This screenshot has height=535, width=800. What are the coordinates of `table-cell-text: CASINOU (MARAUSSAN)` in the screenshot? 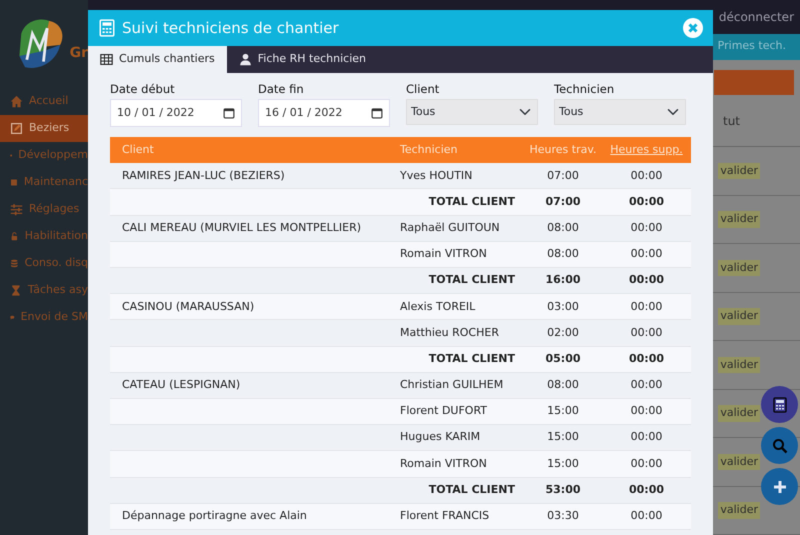 It's located at (188, 306).